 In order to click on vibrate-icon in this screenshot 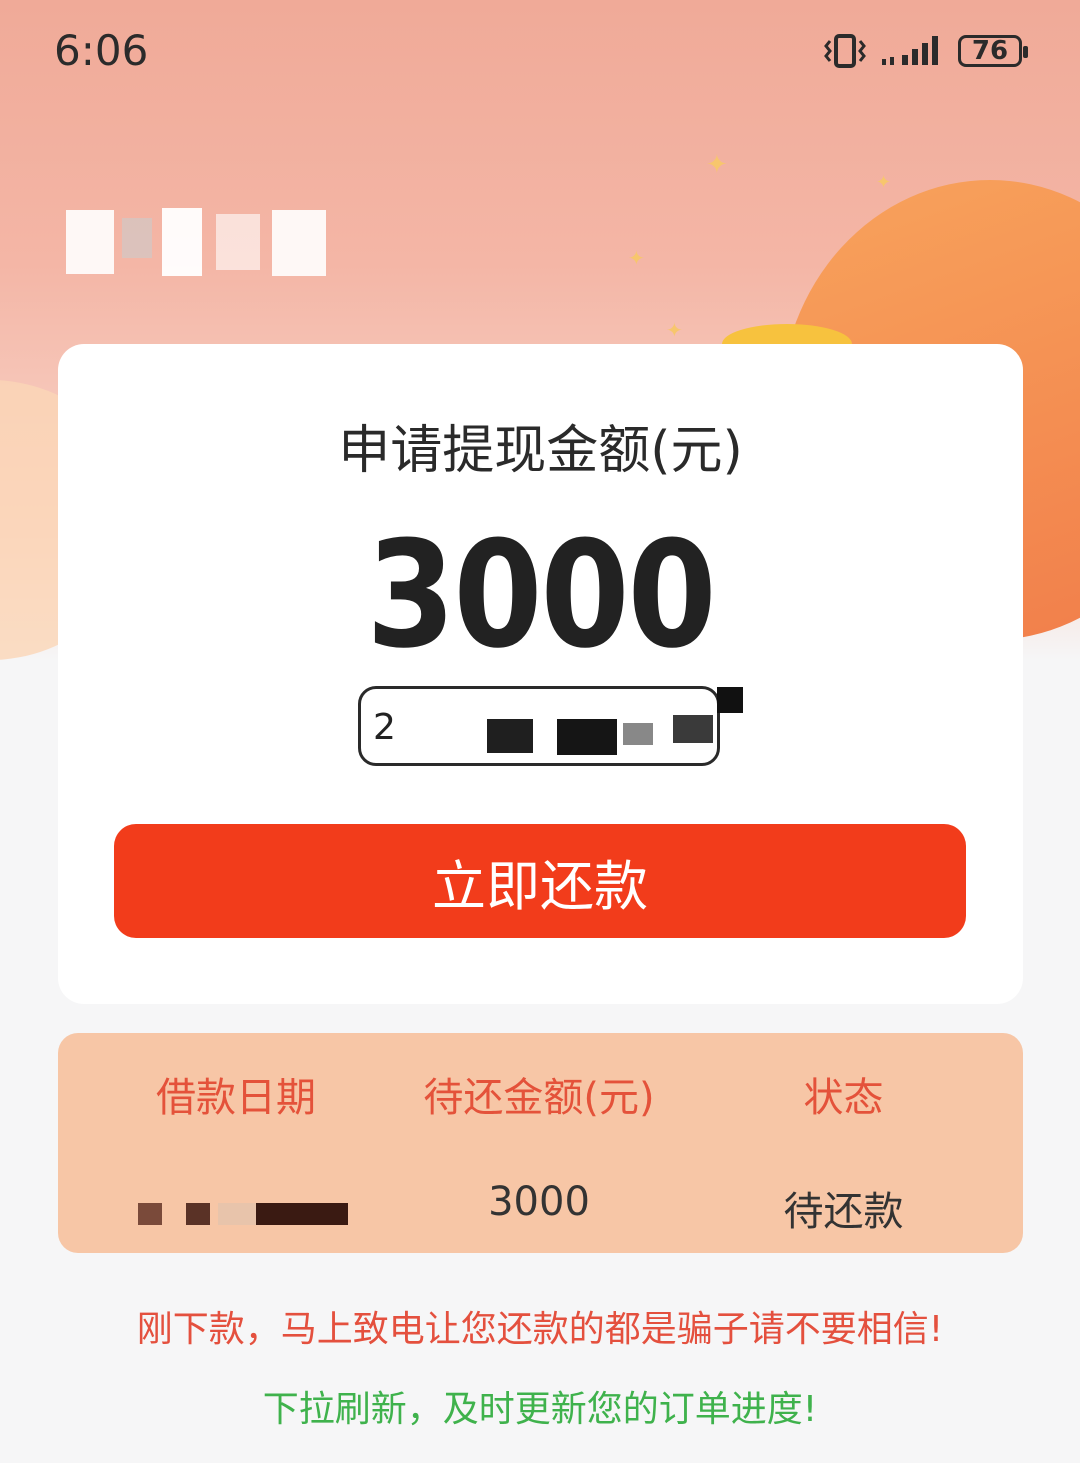, I will do `click(845, 51)`.